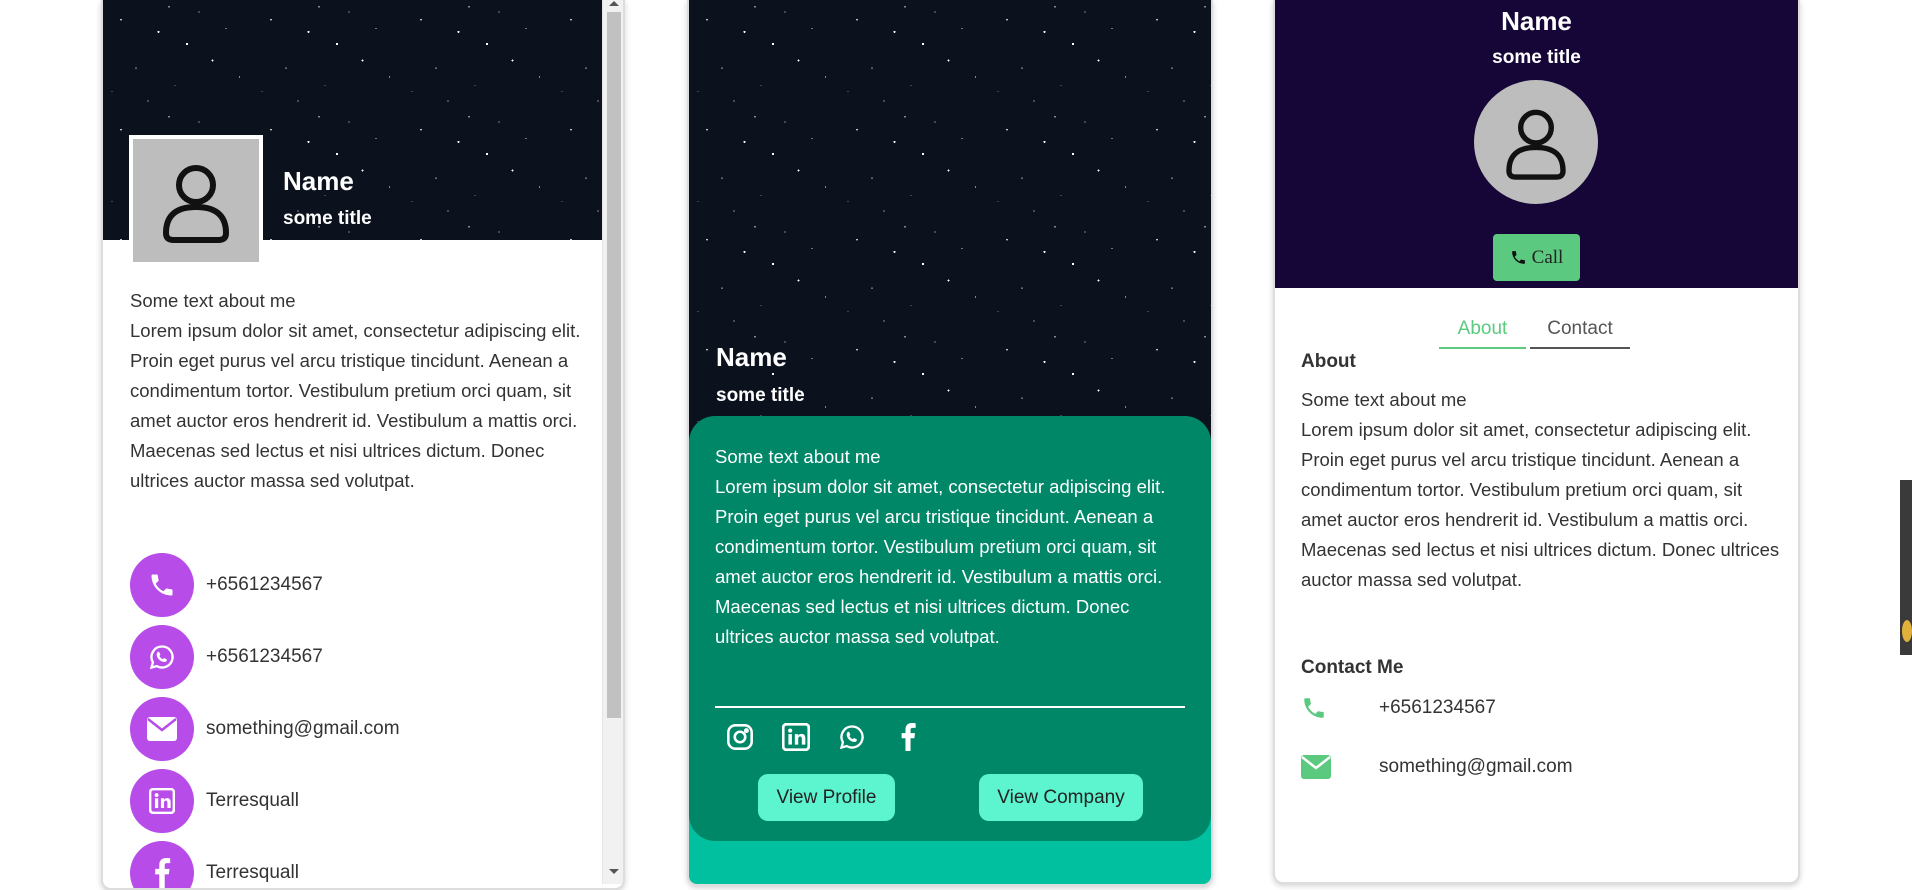  Describe the element at coordinates (1328, 361) in the screenshot. I see `about-title: About` at that location.